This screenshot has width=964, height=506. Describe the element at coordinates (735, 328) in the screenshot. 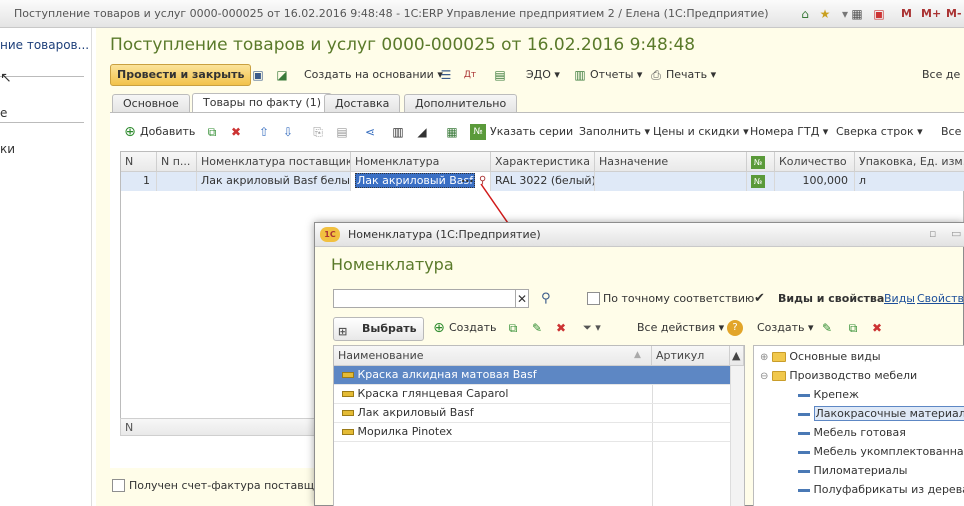

I see `help-icon: ?` at that location.